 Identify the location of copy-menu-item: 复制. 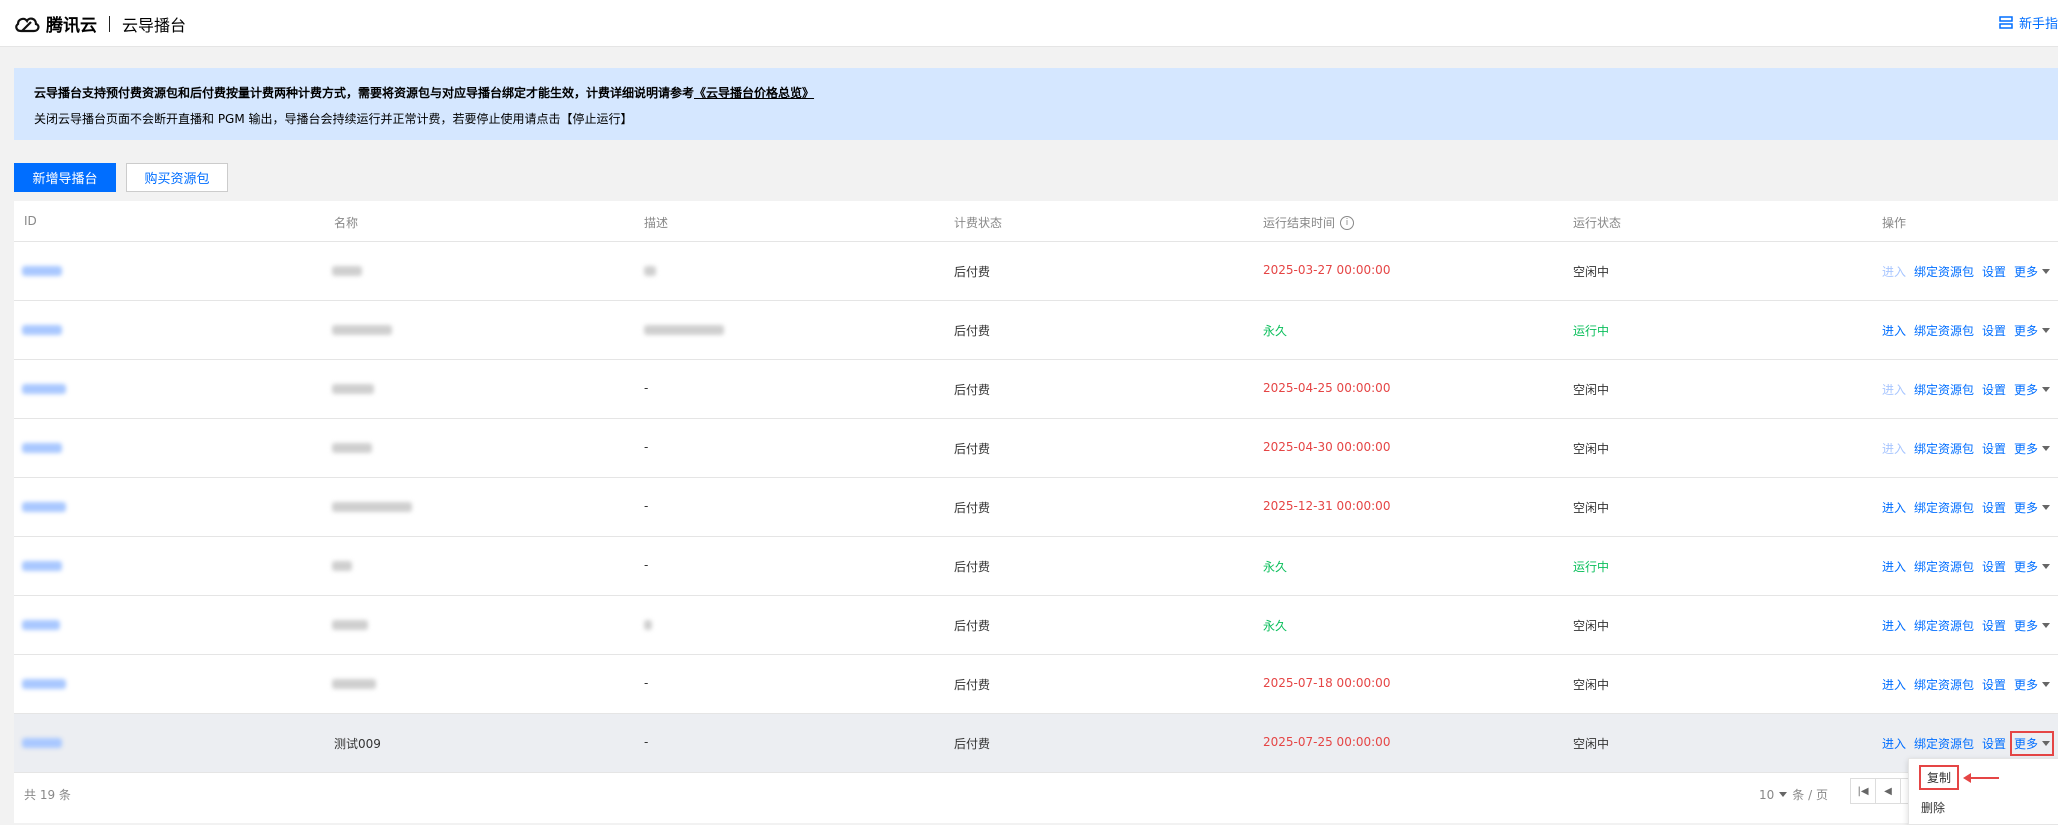
(1939, 777).